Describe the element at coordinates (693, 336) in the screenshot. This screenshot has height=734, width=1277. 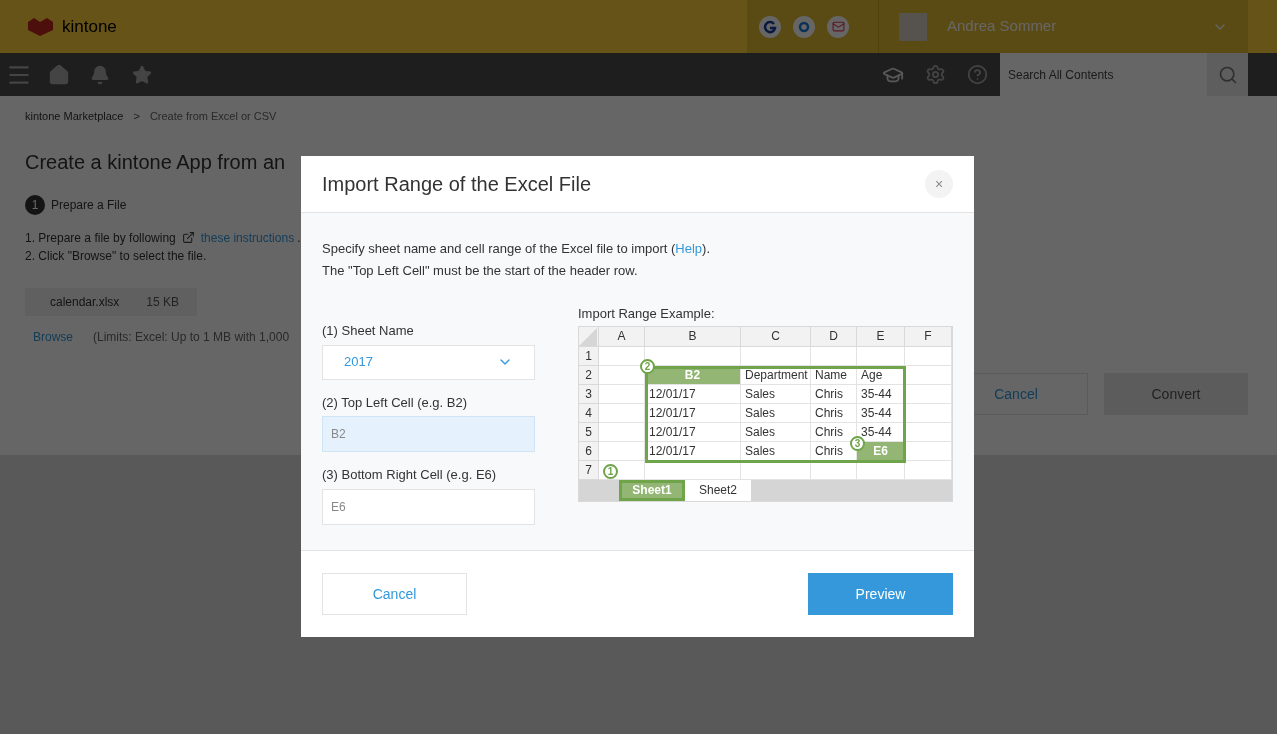
I see `column-header: B` at that location.